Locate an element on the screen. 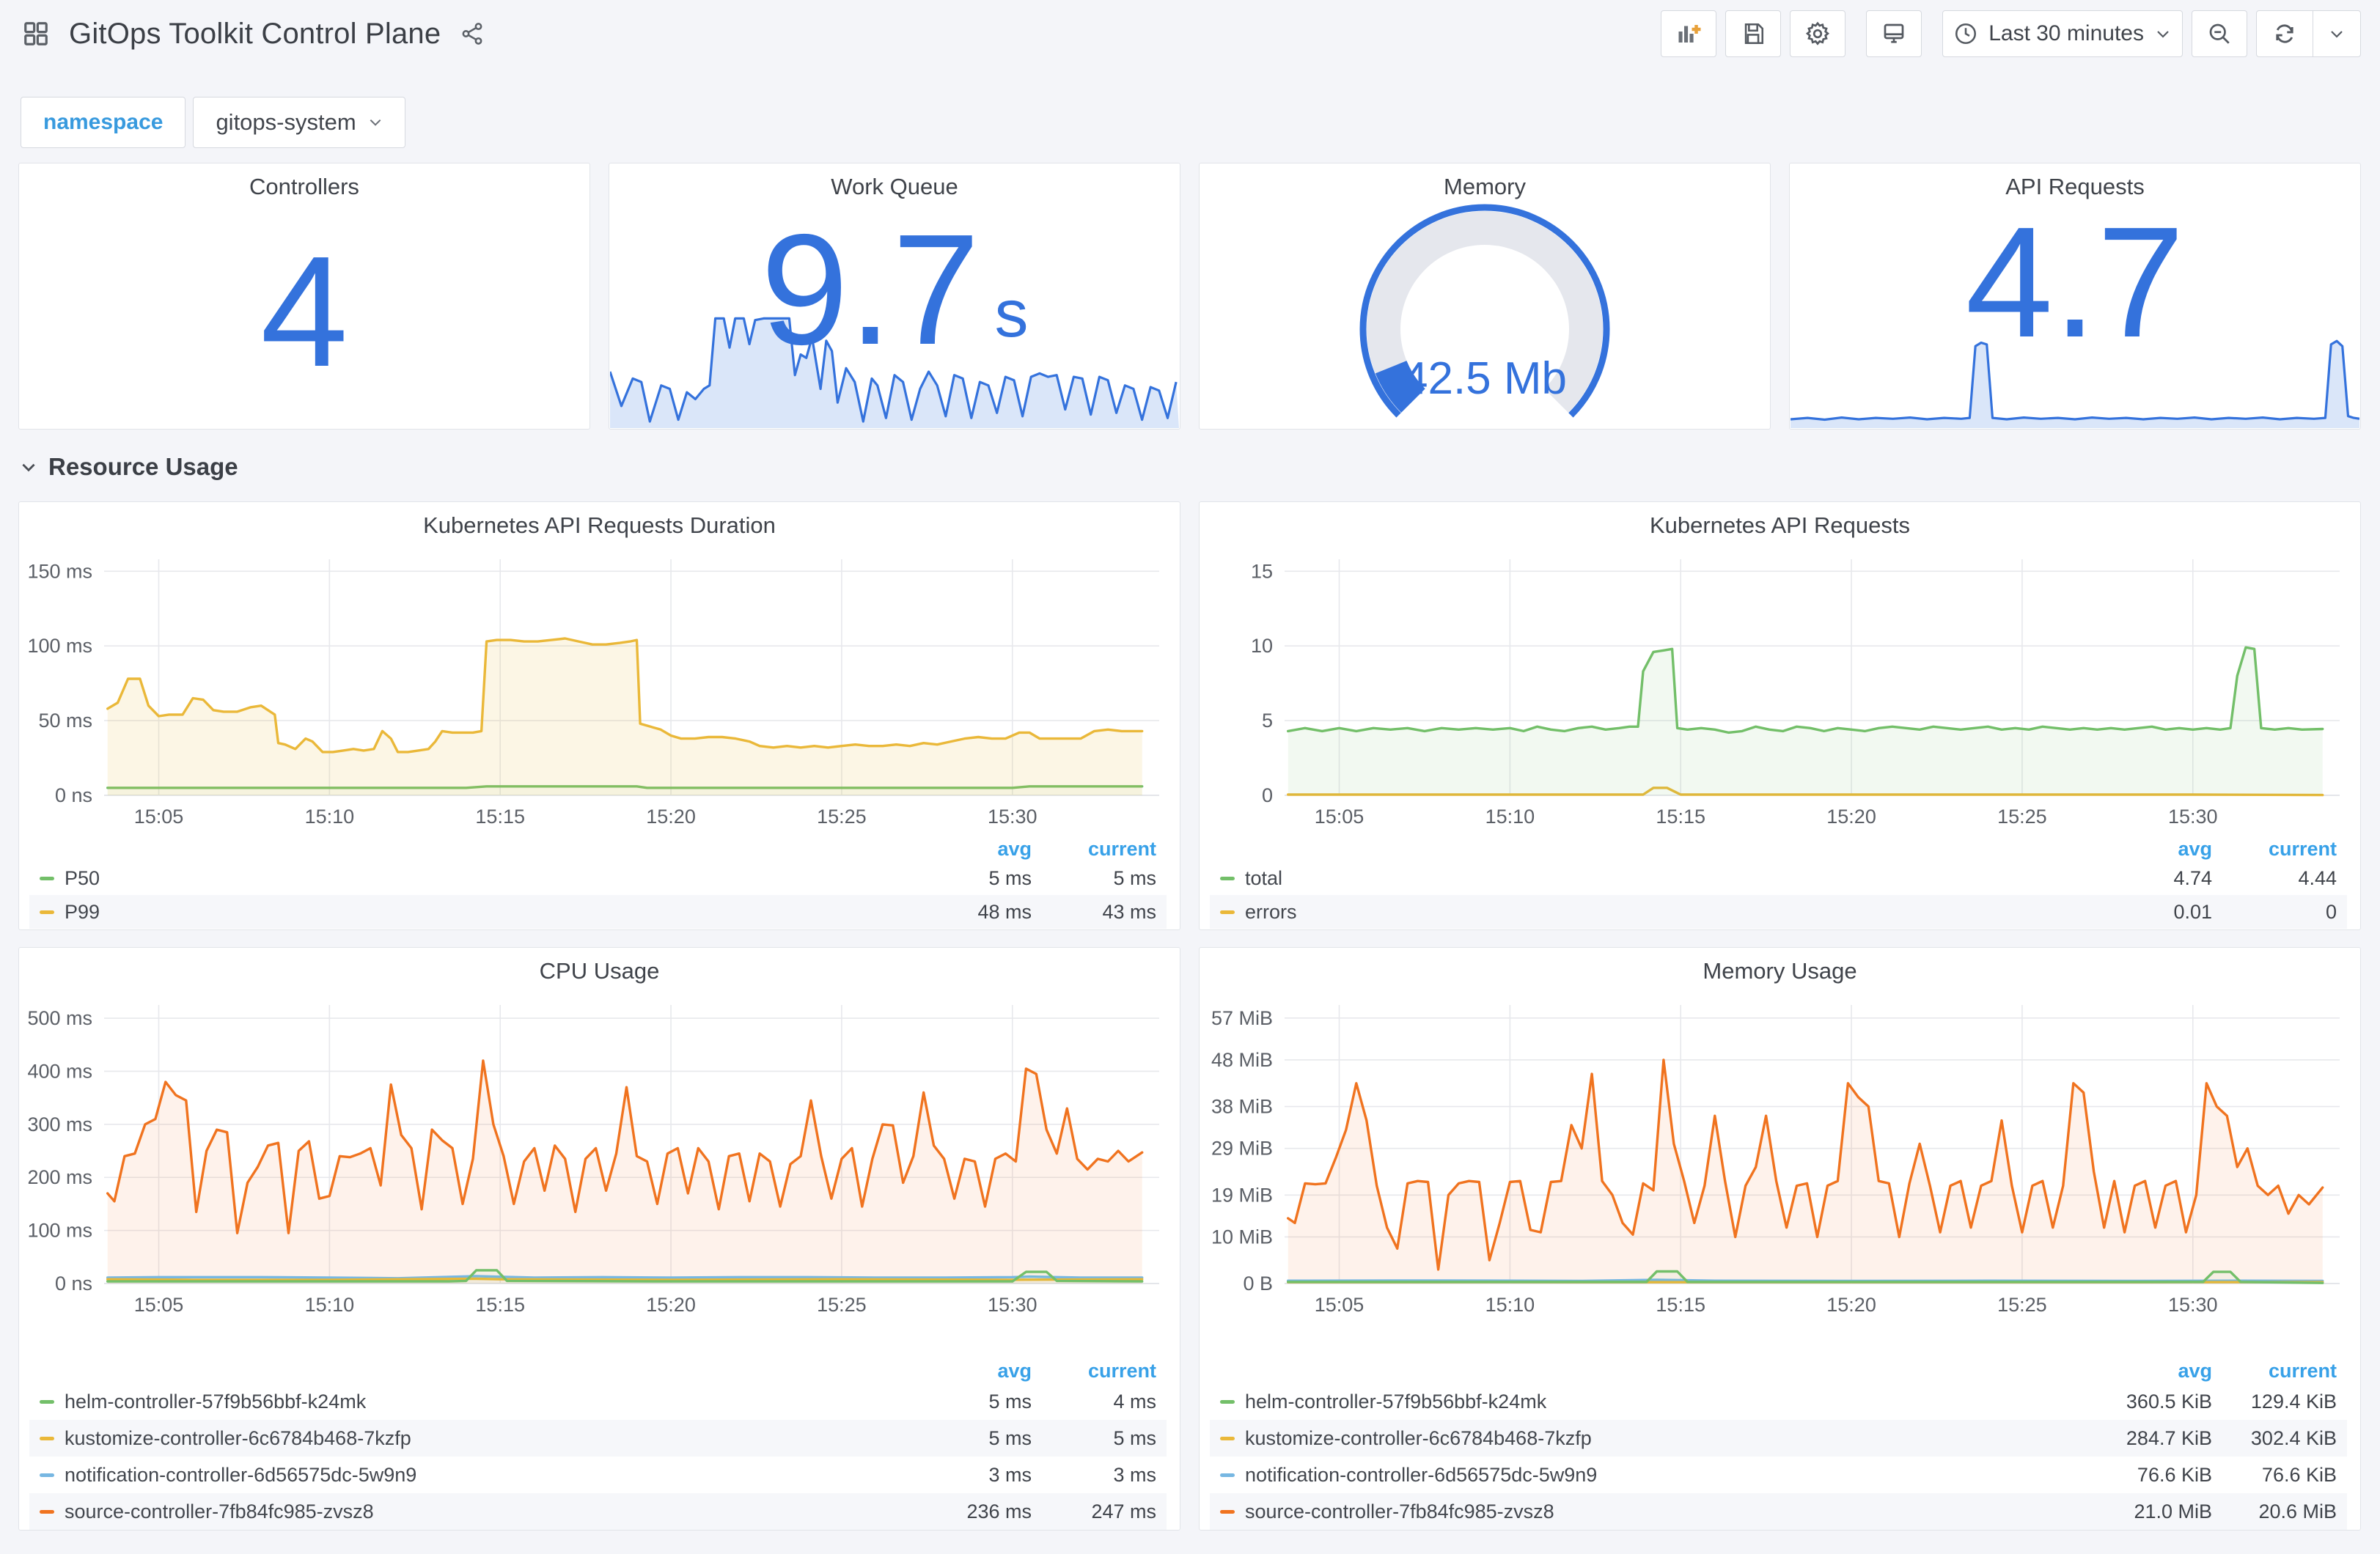 The image size is (2380, 1554). legend-current-value: 0 is located at coordinates (2331, 912).